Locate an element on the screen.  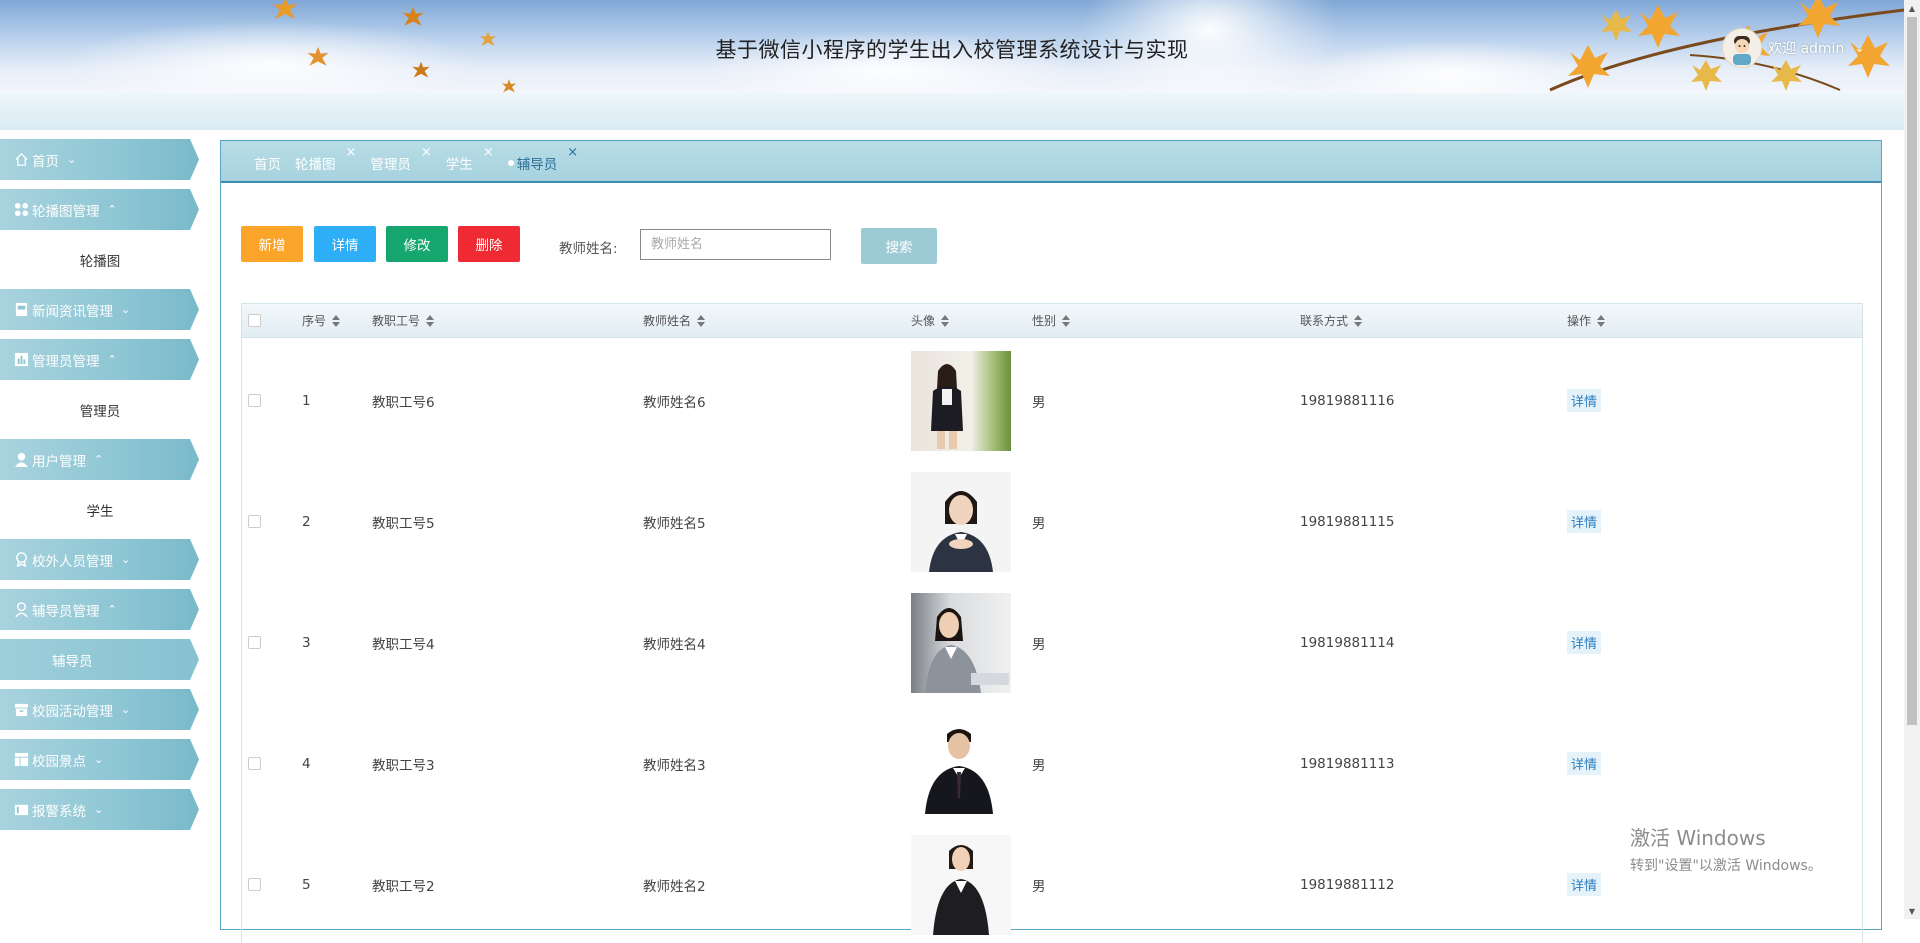
active-dot-icon is located at coordinates (510, 163).